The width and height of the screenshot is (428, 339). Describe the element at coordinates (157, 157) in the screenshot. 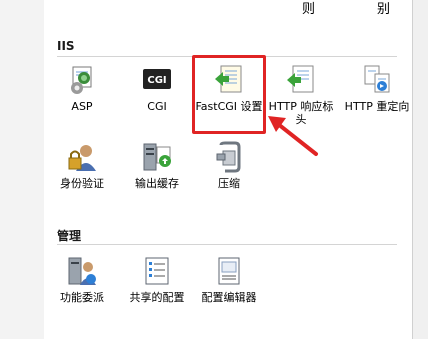

I see `output-caching-icon` at that location.